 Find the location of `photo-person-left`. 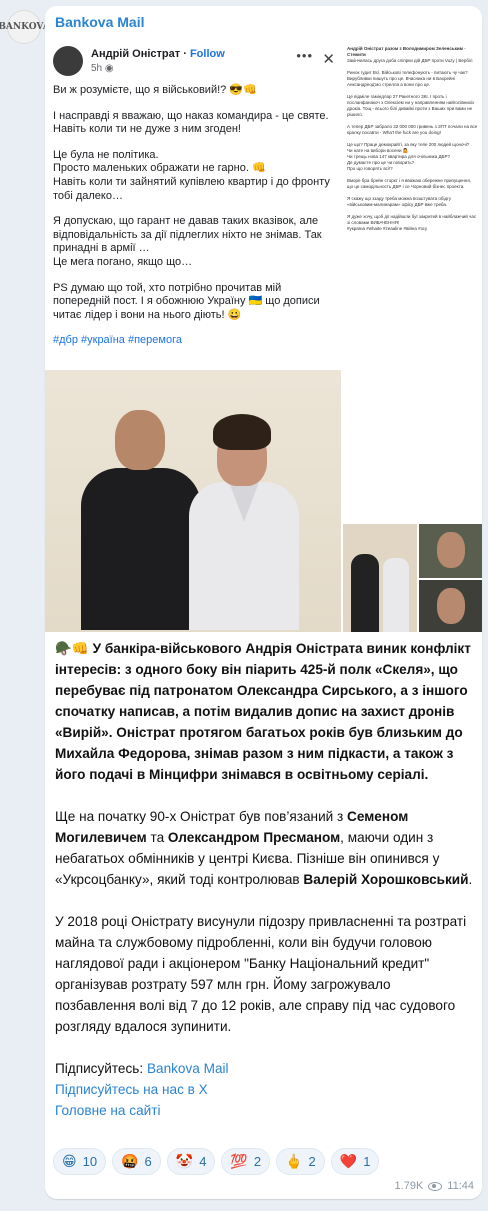

photo-person-left is located at coordinates (141, 549).